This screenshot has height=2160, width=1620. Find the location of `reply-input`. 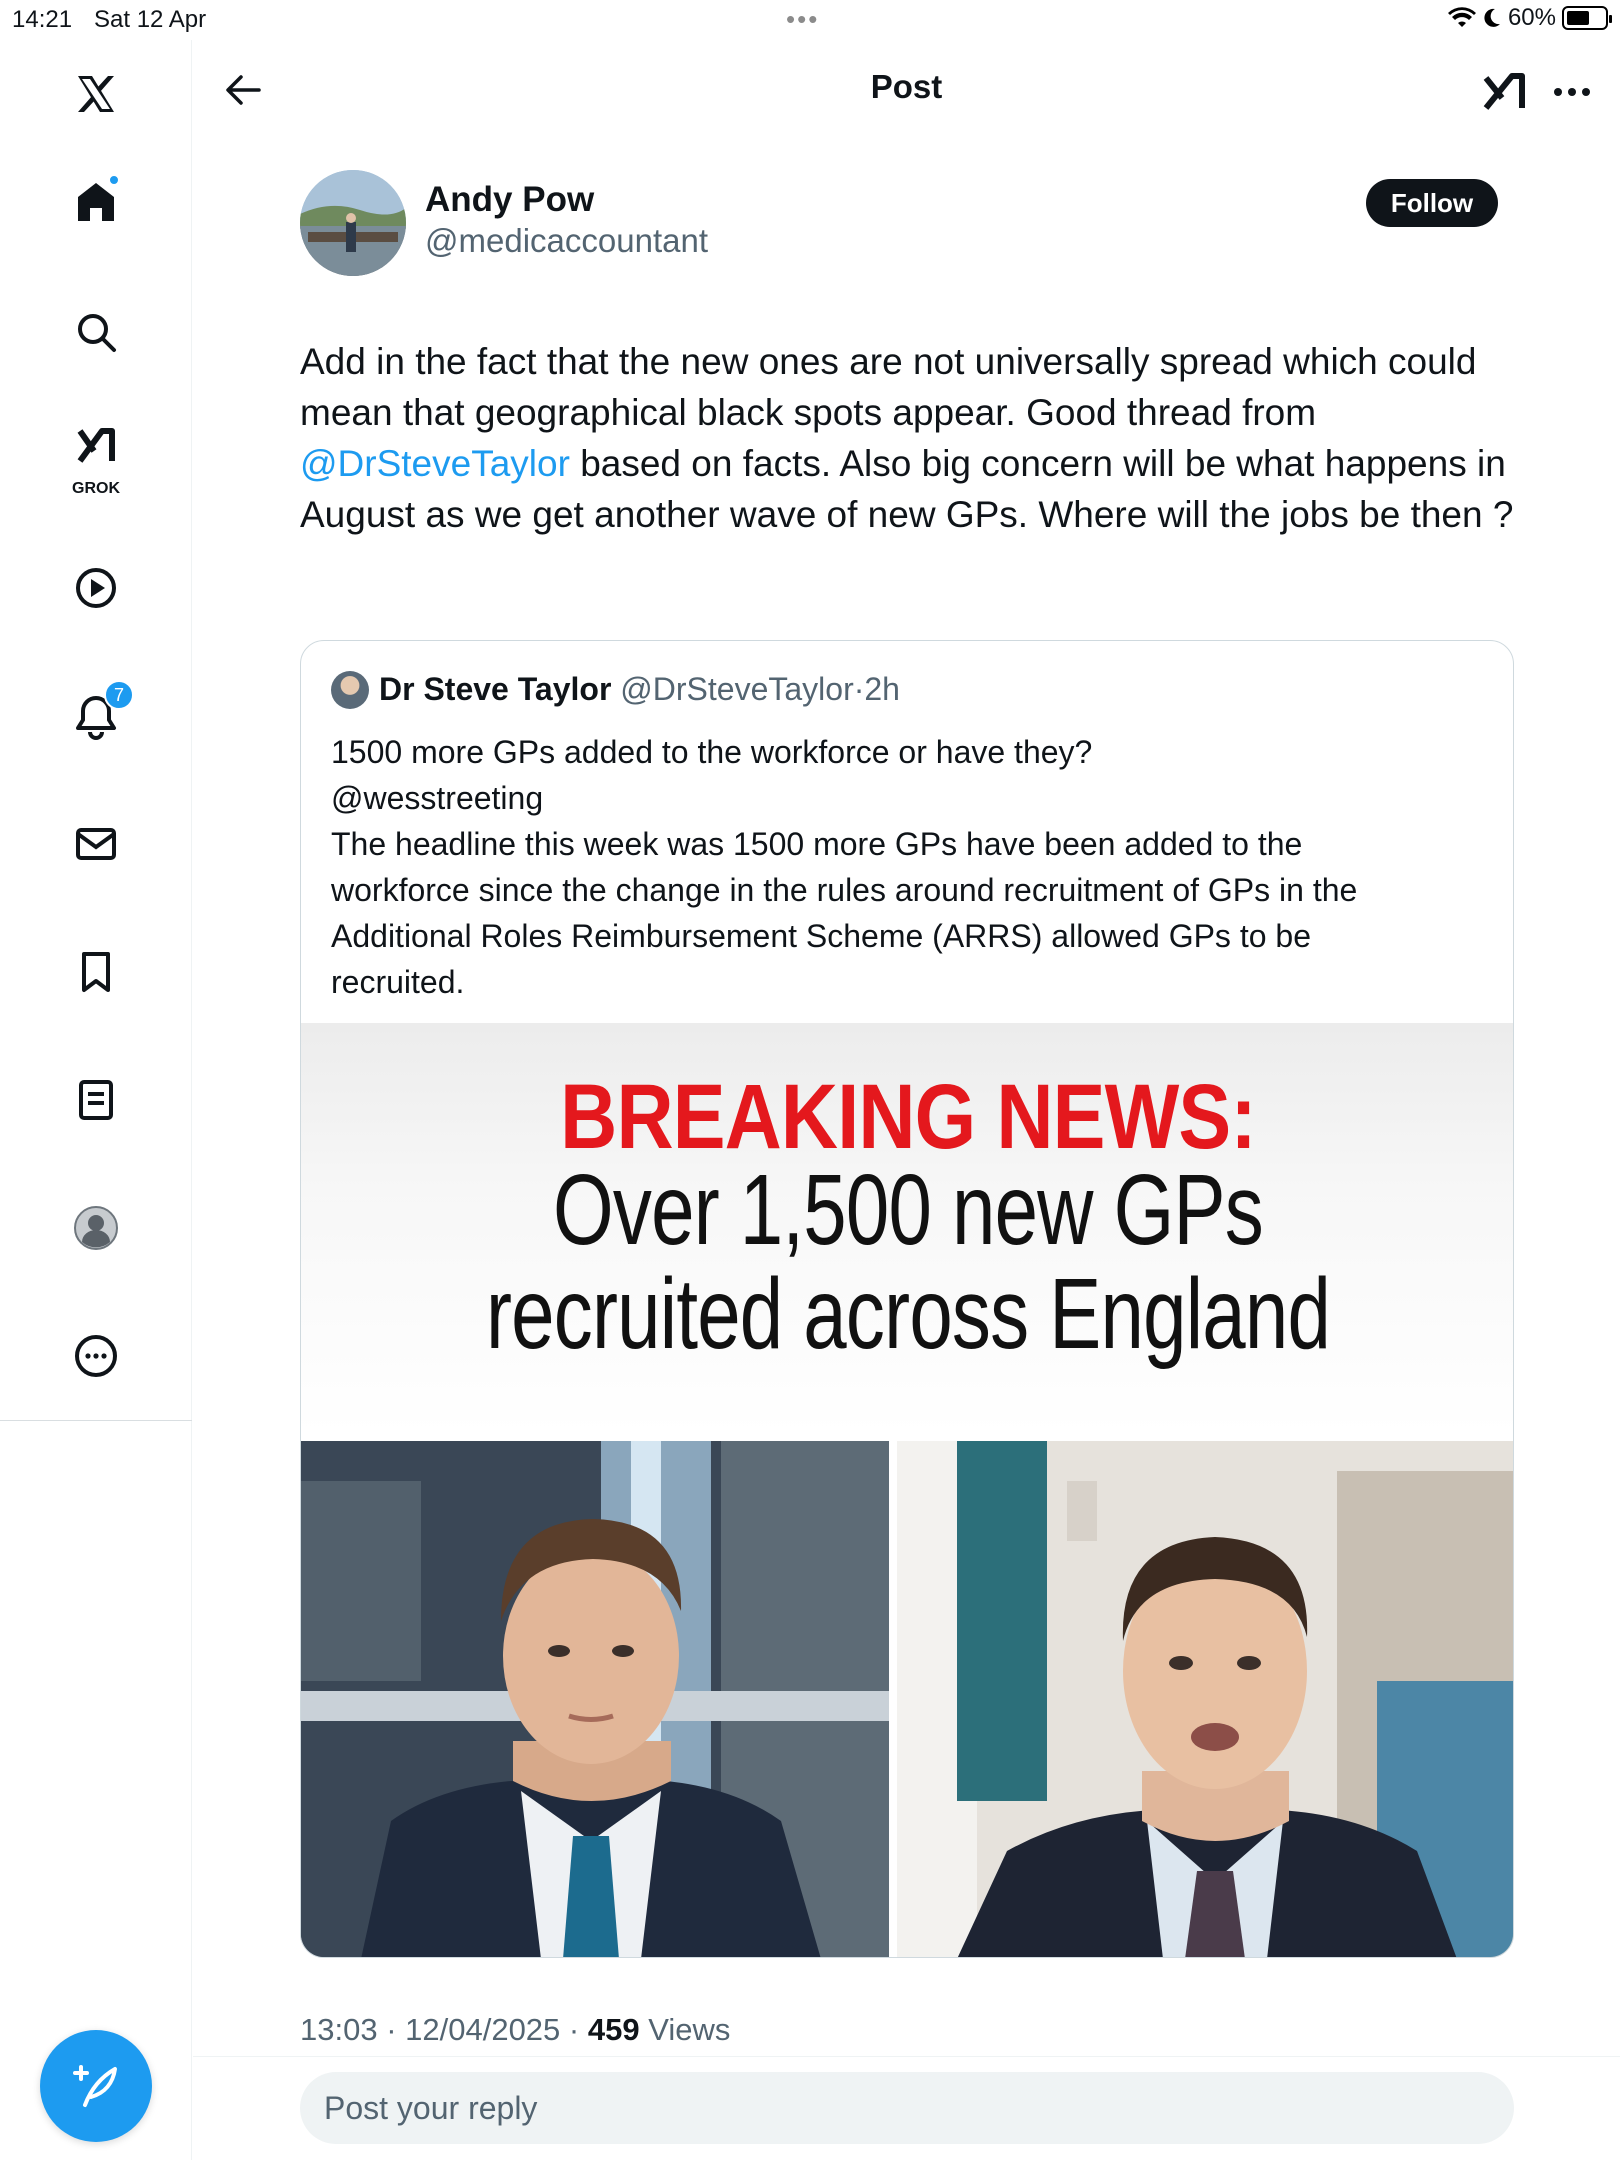

reply-input is located at coordinates (907, 2108).